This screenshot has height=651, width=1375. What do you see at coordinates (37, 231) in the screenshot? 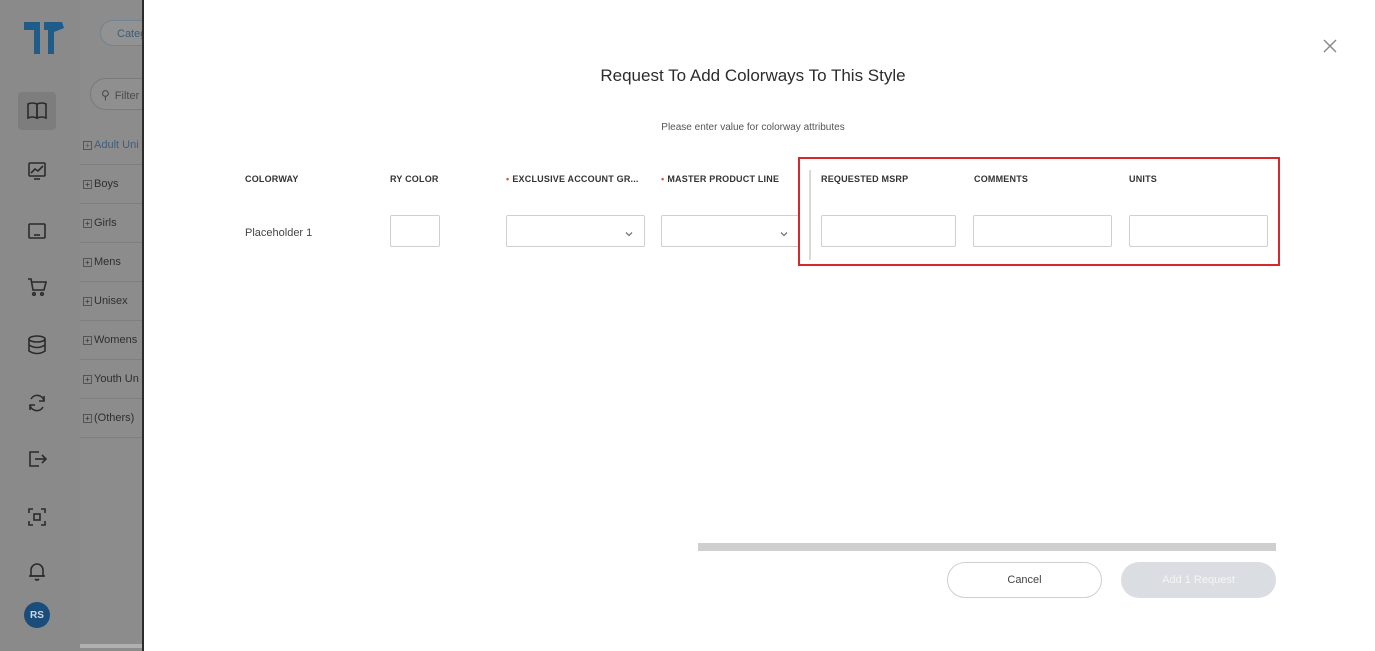
I see `monitor-icon` at bounding box center [37, 231].